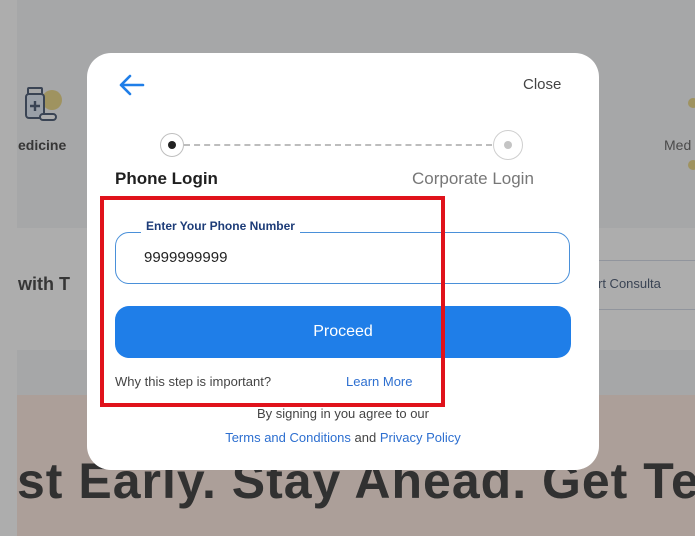 Image resolution: width=695 pixels, height=536 pixels. Describe the element at coordinates (365, 437) in the screenshot. I see `and-text: and` at that location.